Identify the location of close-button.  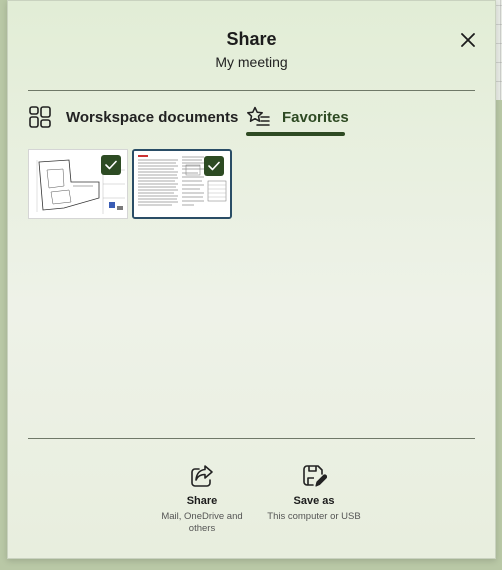
(468, 40).